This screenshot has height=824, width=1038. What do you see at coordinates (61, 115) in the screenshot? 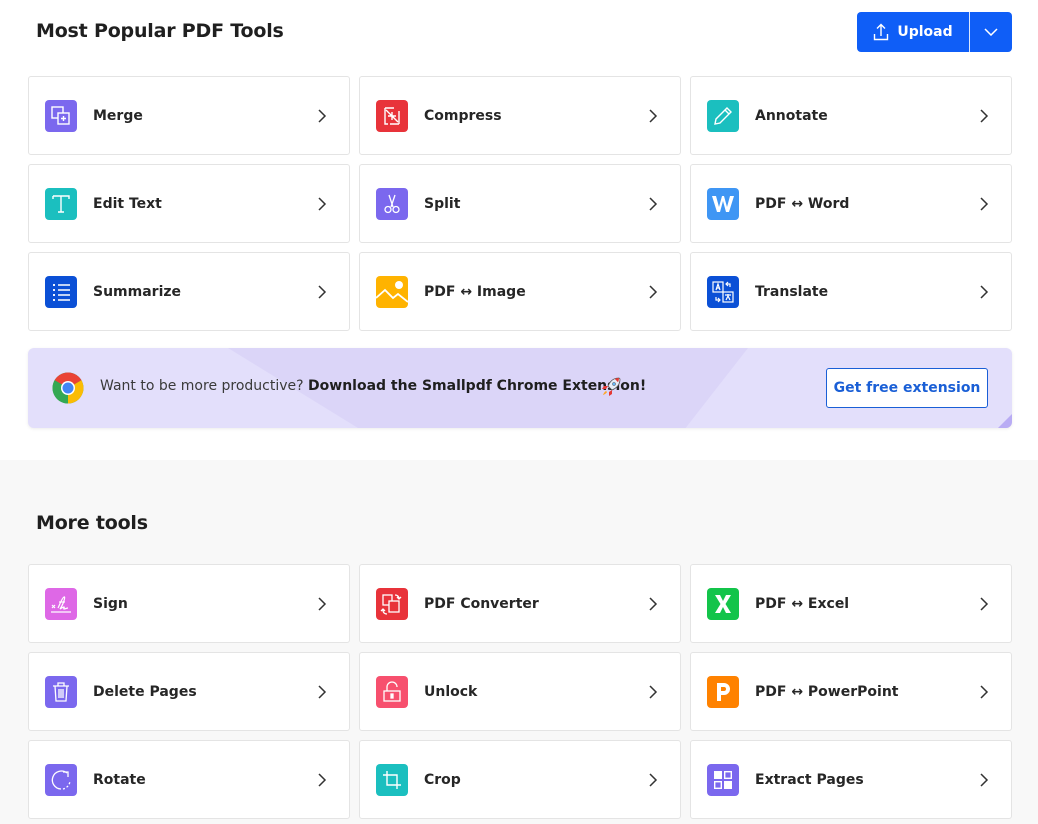
I see `merge-icon` at bounding box center [61, 115].